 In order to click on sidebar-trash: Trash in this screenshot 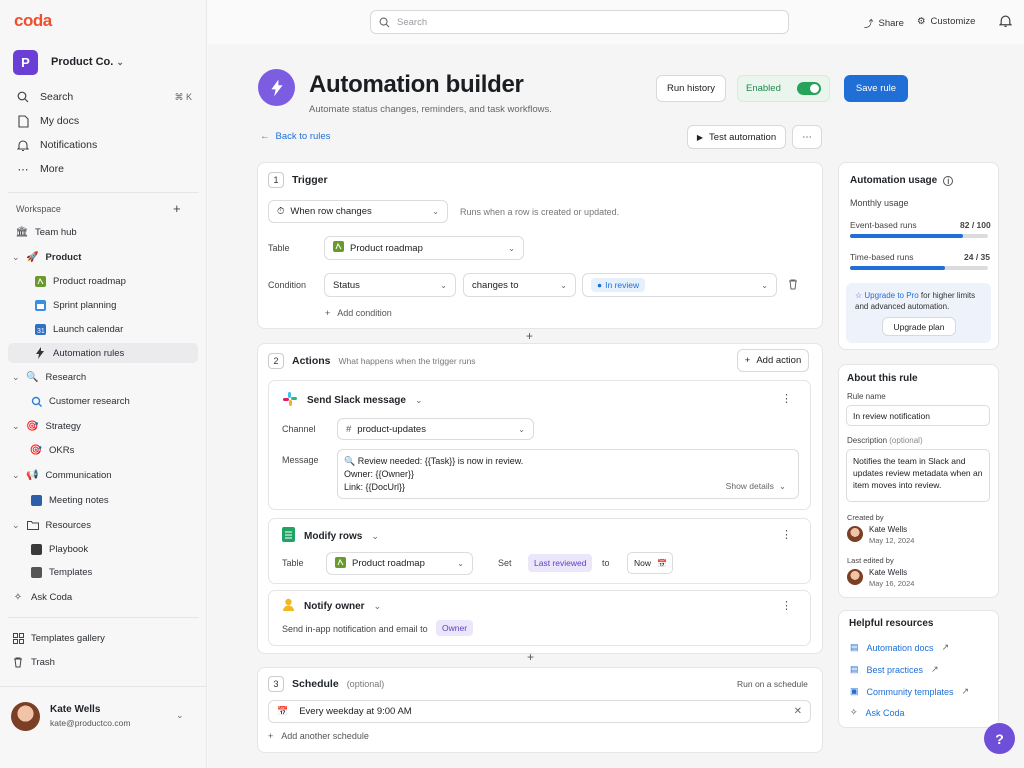, I will do `click(107, 662)`.